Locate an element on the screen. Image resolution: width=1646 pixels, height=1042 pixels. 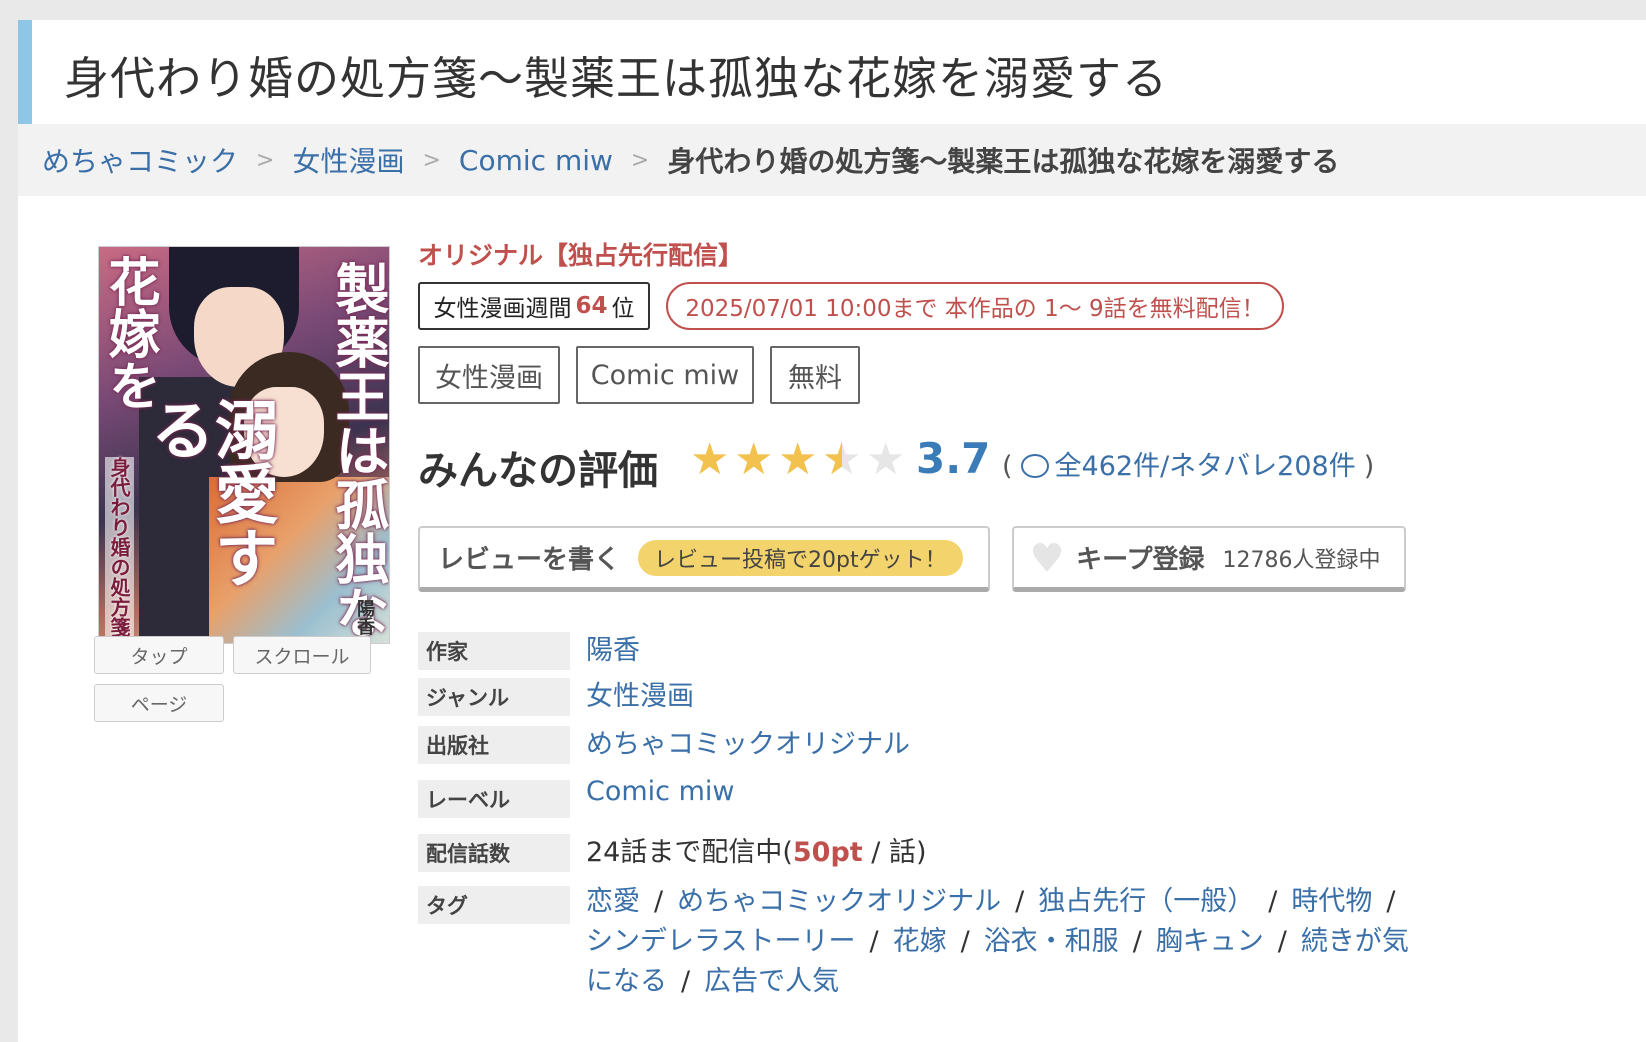
tag-link: 広告で人気 is located at coordinates (771, 981).